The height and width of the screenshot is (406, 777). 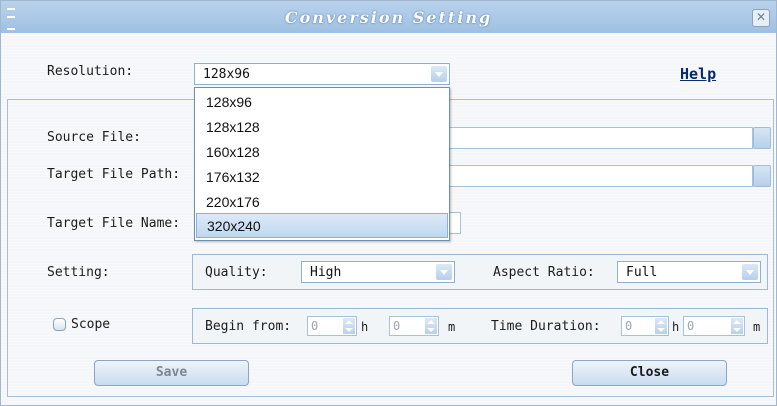 What do you see at coordinates (629, 326) in the screenshot?
I see `duration-hours-value: 0` at bounding box center [629, 326].